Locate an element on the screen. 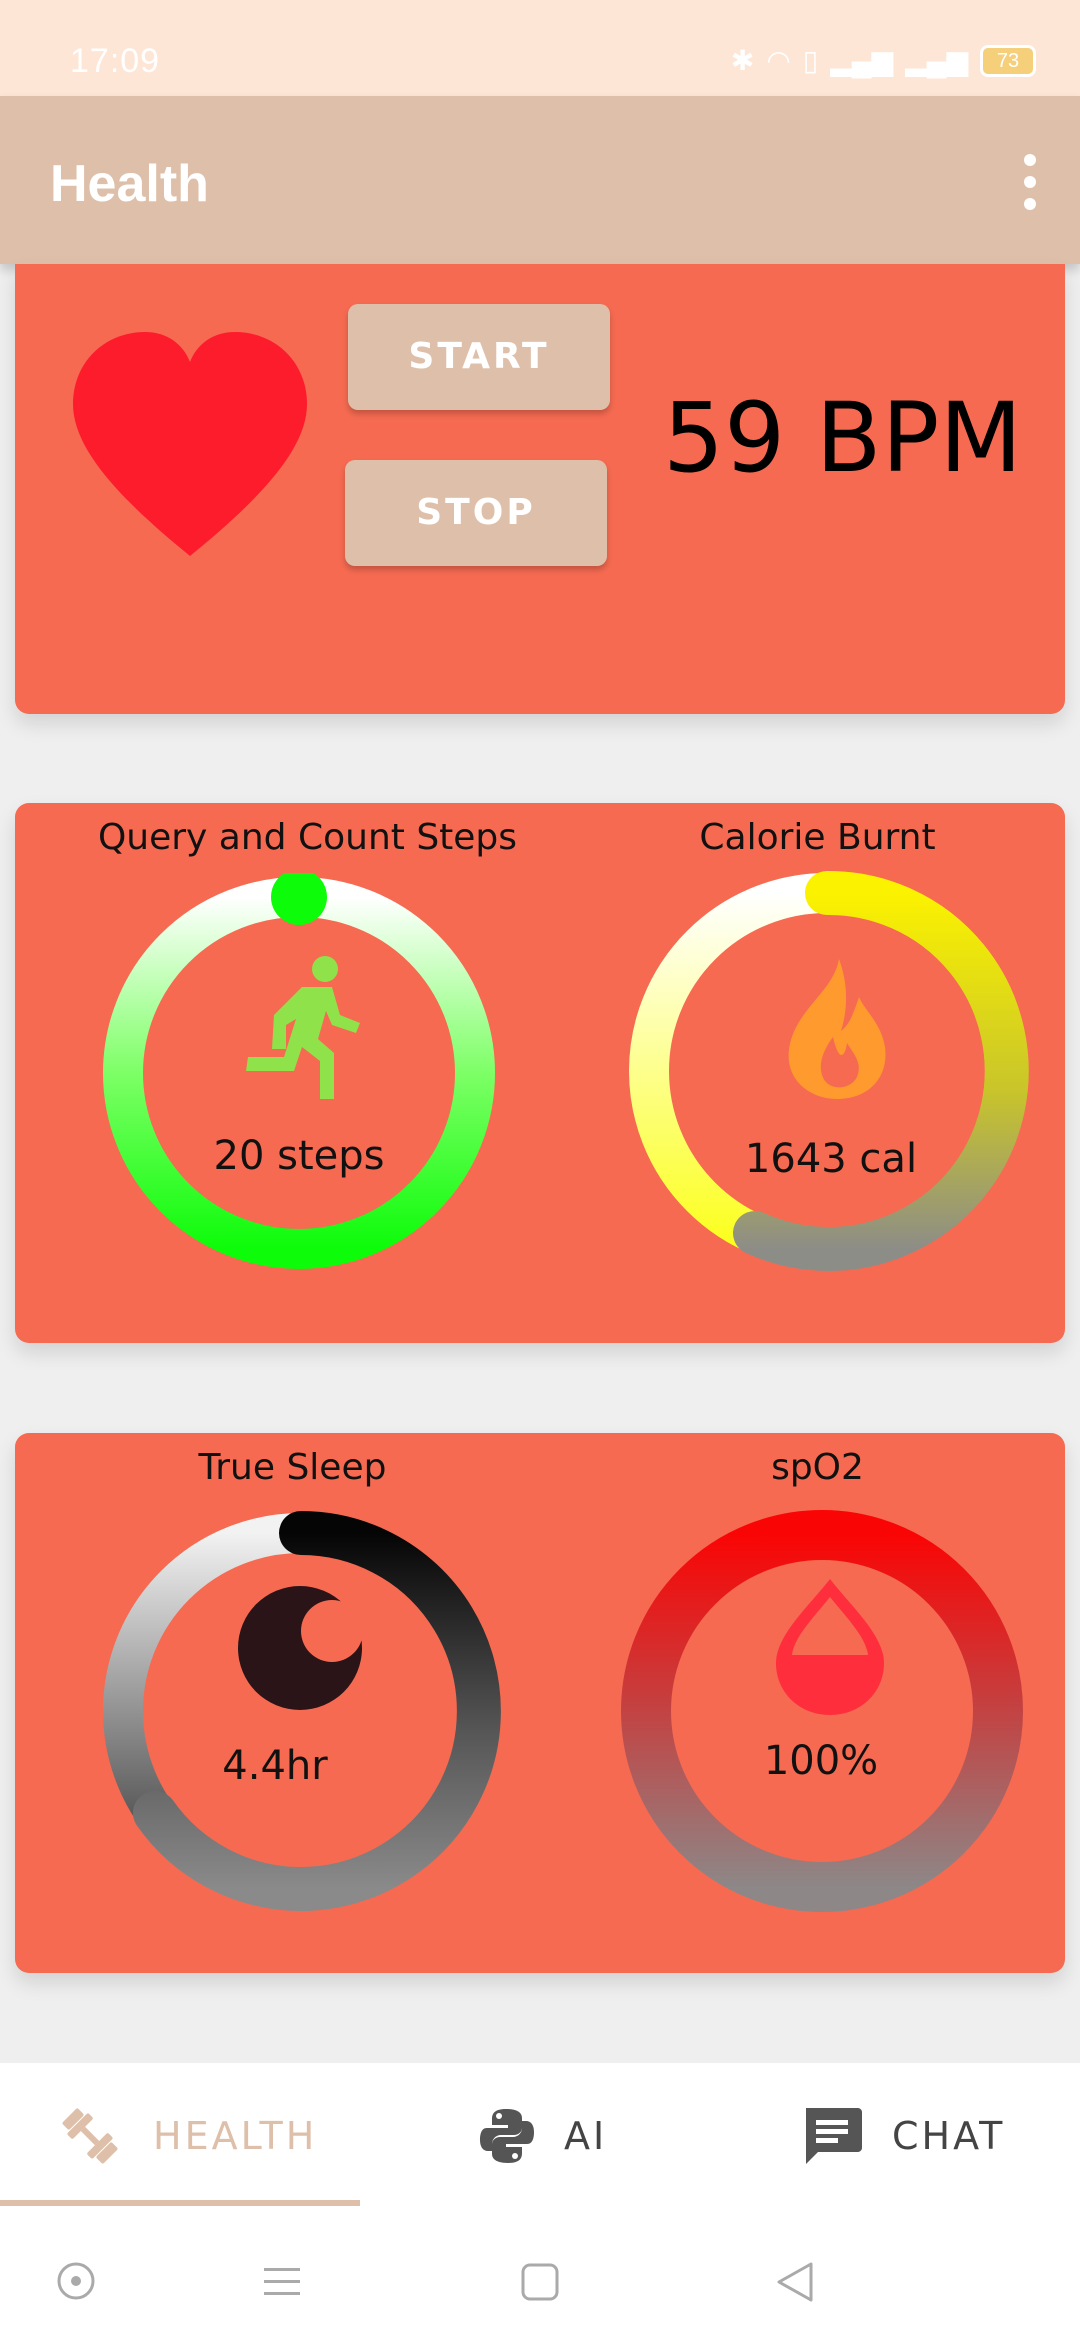 This screenshot has width=1080, height=2340. tab-ai: AI is located at coordinates (542, 2135).